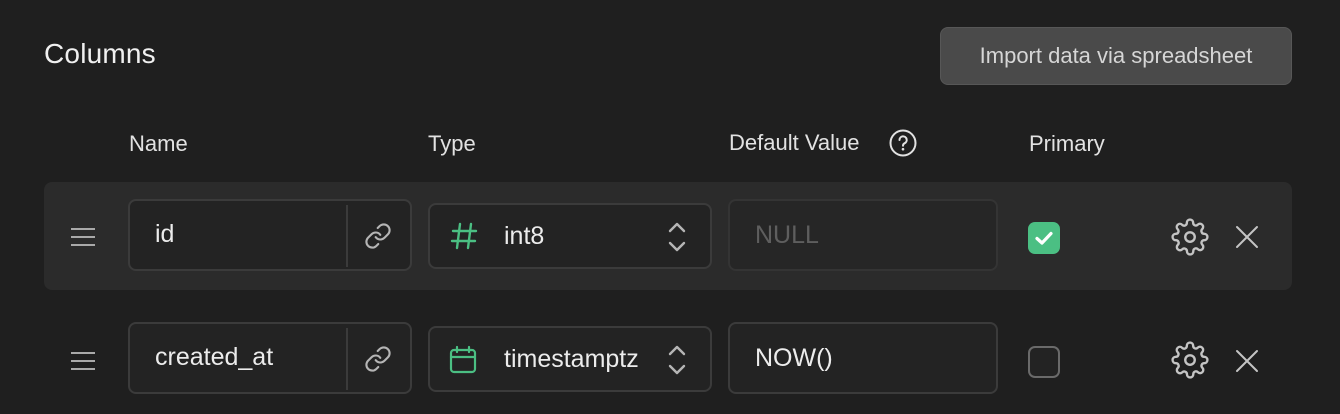 Image resolution: width=1340 pixels, height=414 pixels. Describe the element at coordinates (570, 236) in the screenshot. I see `column-type-select: int8` at that location.